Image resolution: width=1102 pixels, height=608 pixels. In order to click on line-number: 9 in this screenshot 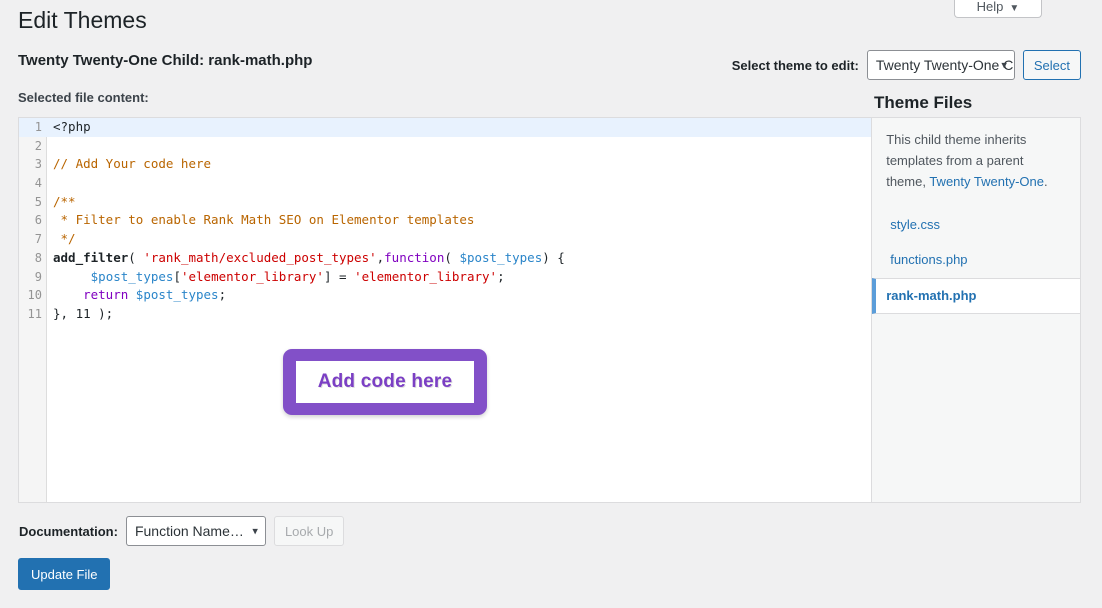, I will do `click(38, 276)`.